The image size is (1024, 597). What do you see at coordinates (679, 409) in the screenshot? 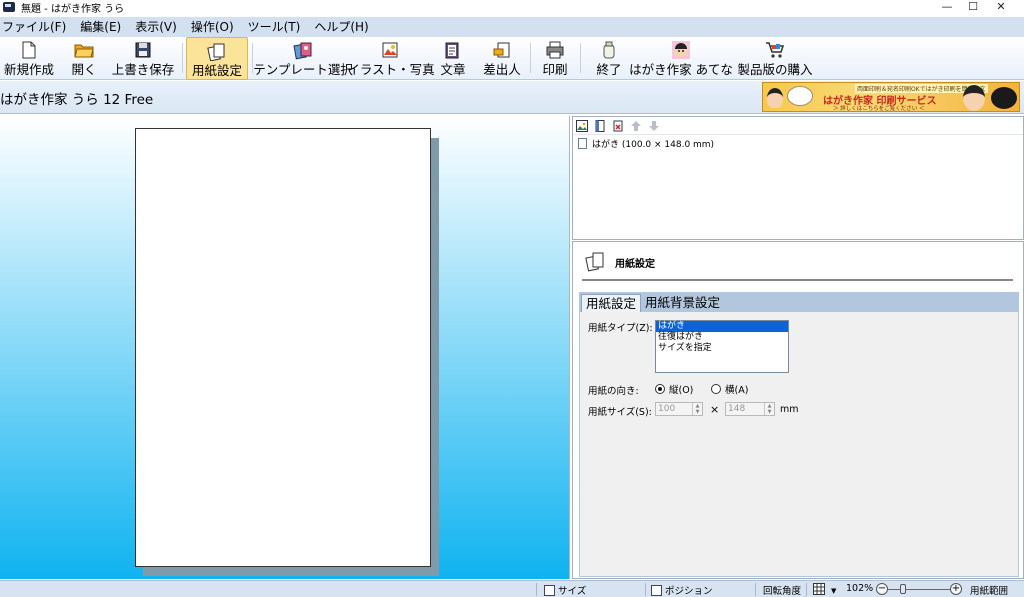
I see `paper-width-stepper: 100 ▲ ▼` at bounding box center [679, 409].